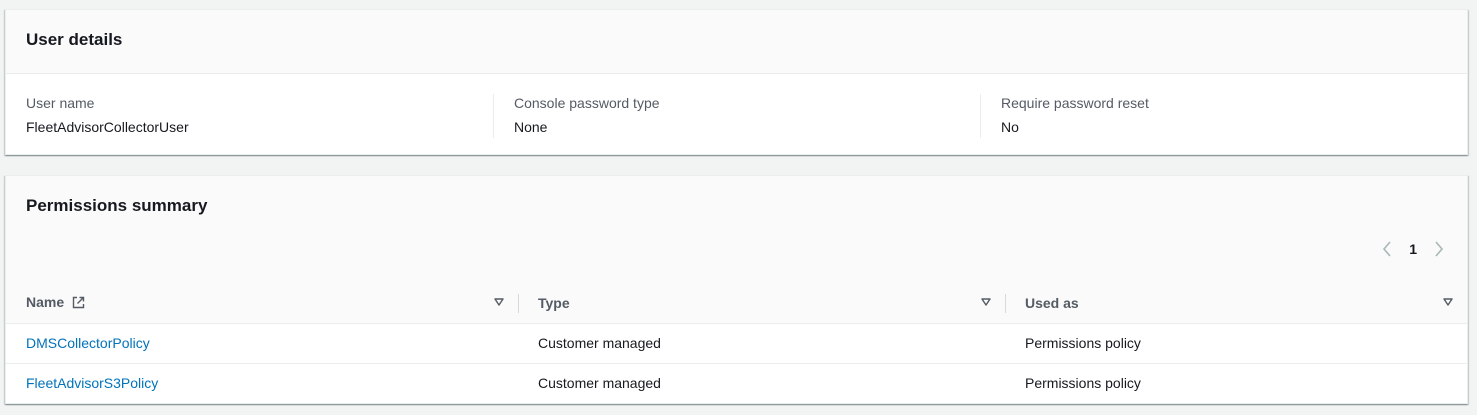 The width and height of the screenshot is (1477, 415). I want to click on field-value: FleetAdvisorCollectorUser, so click(107, 127).